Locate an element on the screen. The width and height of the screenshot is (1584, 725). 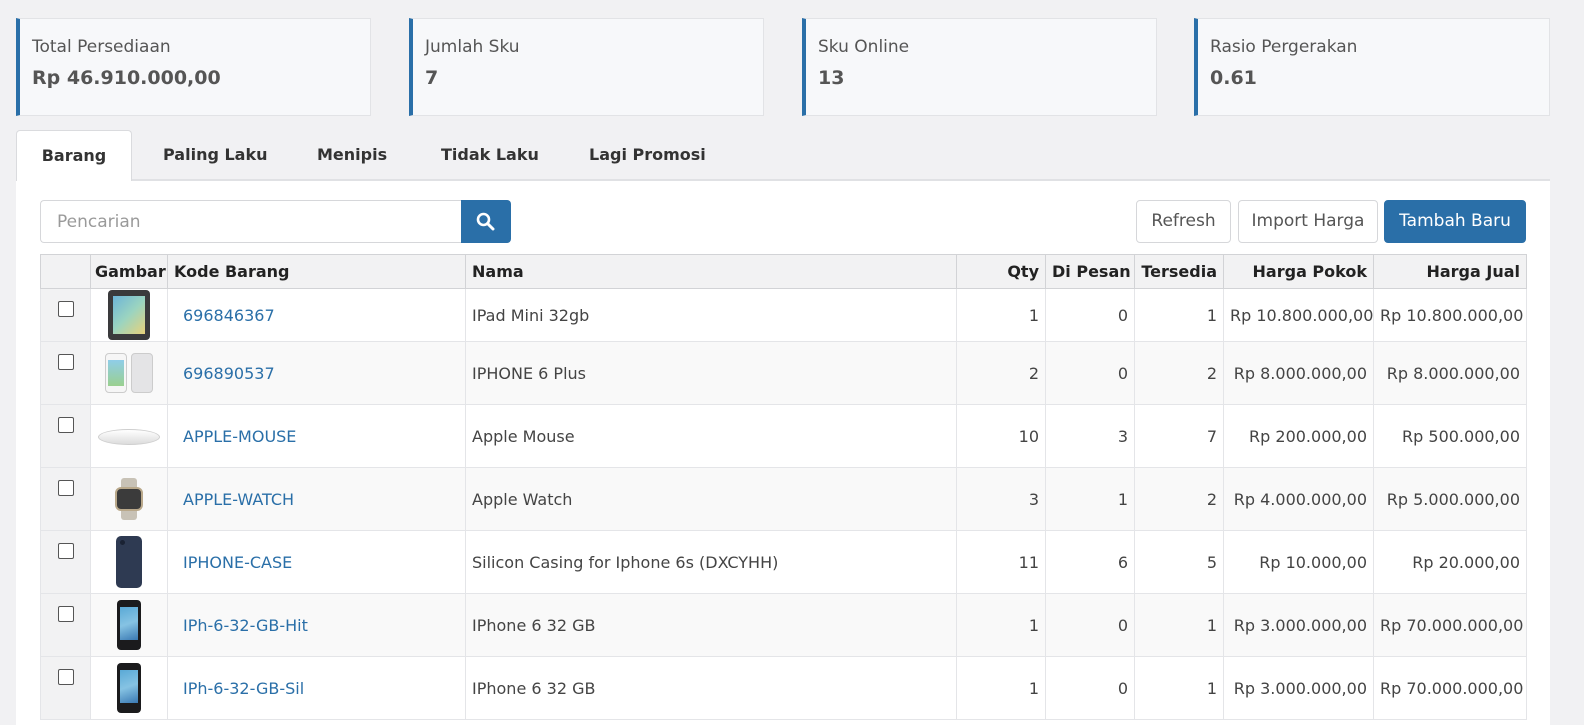
tab-menipis: Menipis is located at coordinates (352, 155).